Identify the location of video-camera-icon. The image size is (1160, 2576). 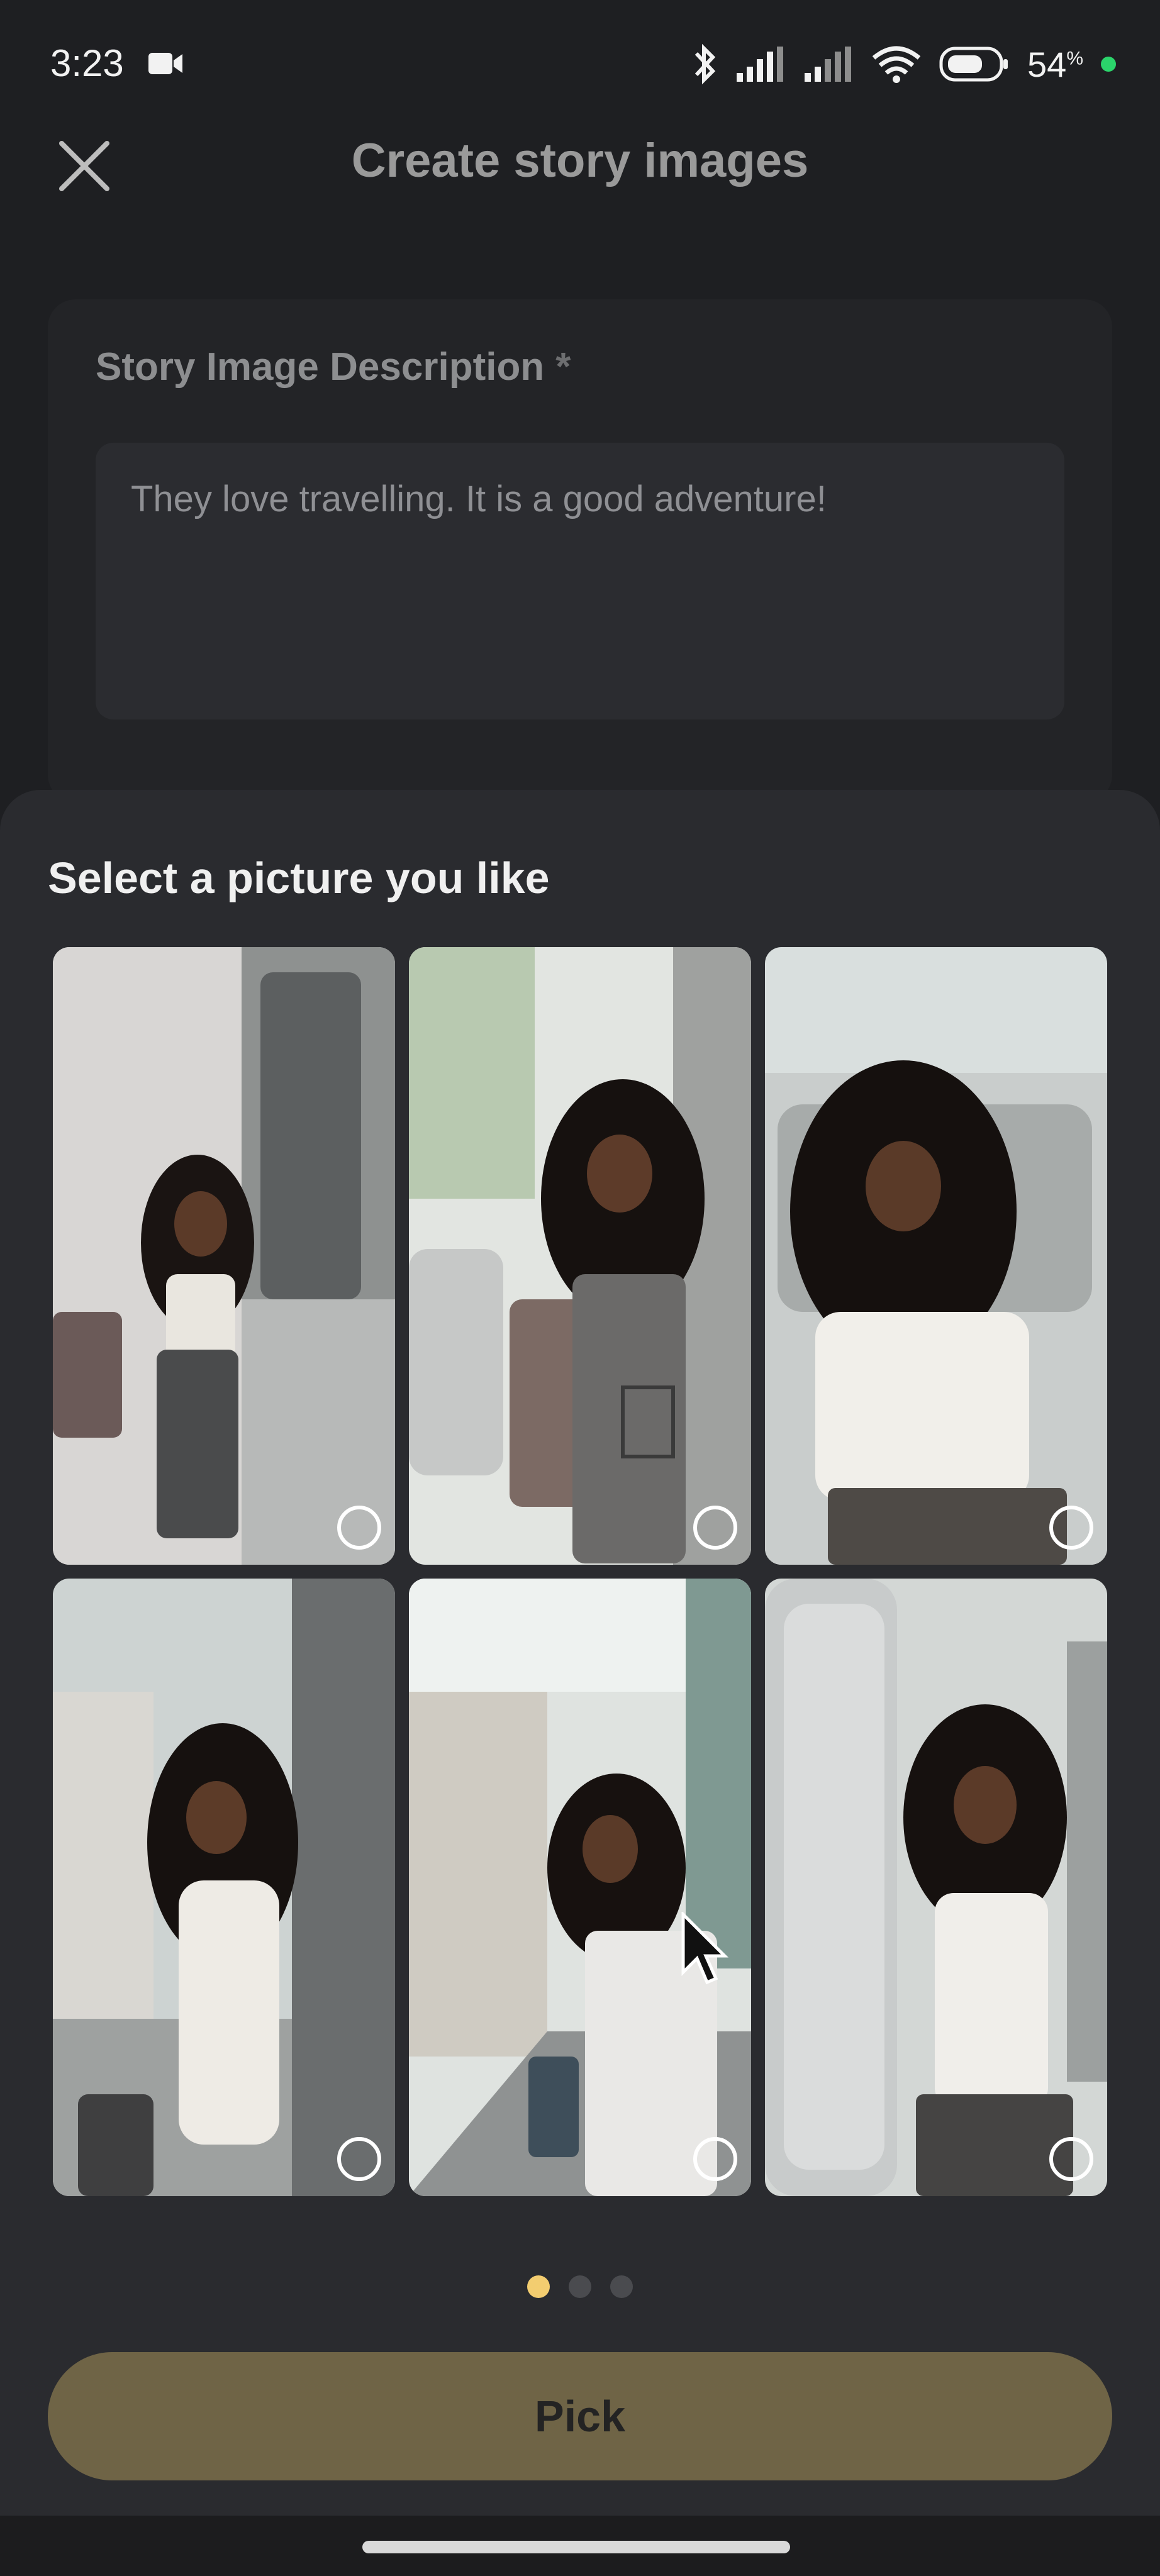
(165, 63).